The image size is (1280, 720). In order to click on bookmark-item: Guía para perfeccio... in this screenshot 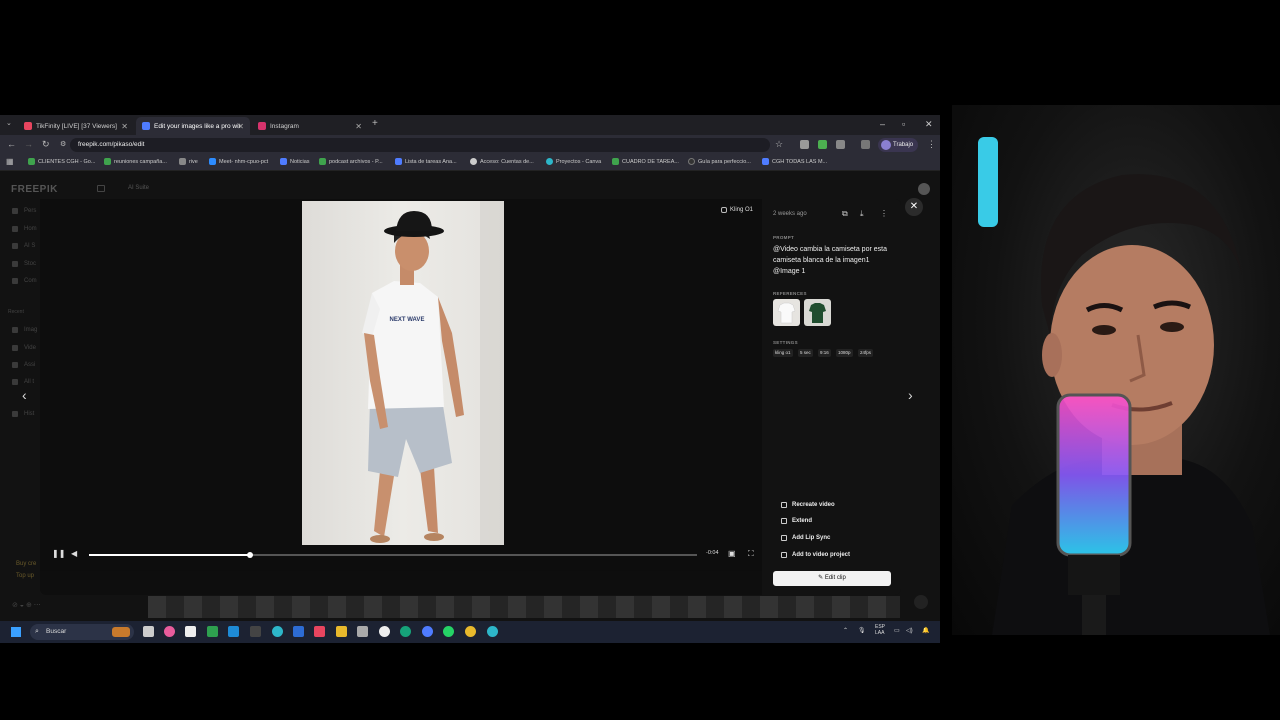, I will do `click(719, 161)`.